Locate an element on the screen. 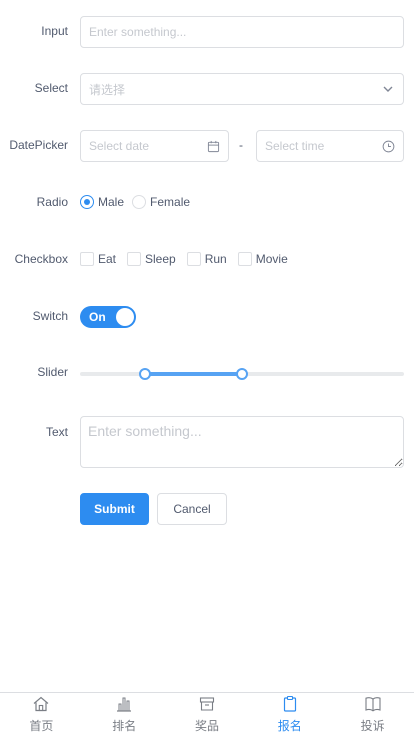 This screenshot has height=736, width=414. time-placeholder: Select time is located at coordinates (295, 146).